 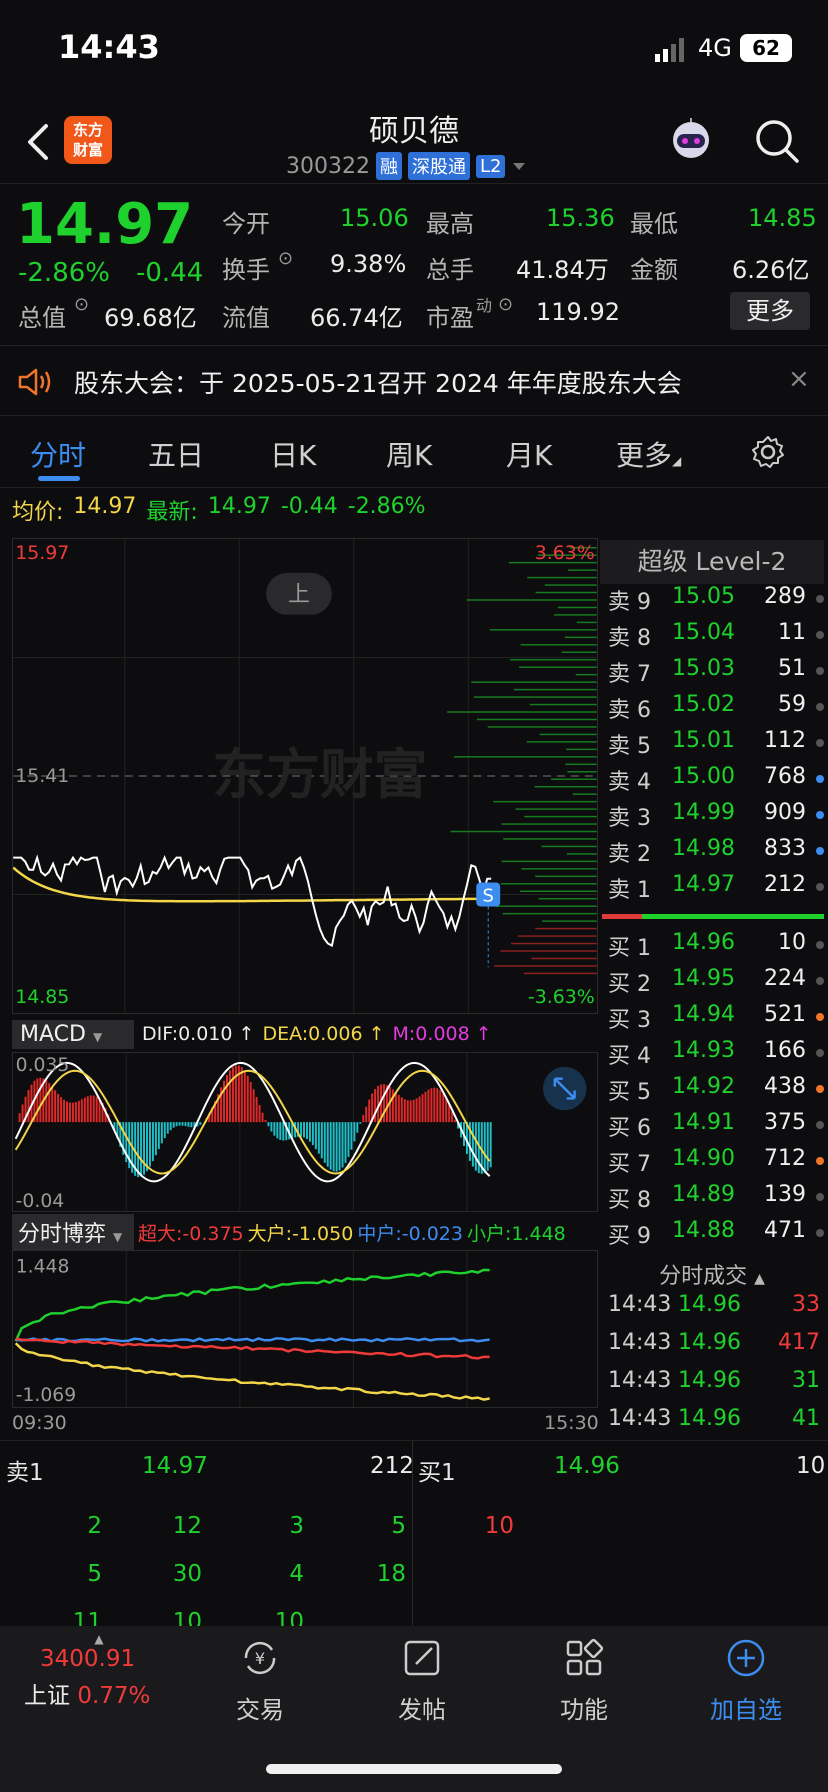 I want to click on depth-bars, so click(x=522, y=760).